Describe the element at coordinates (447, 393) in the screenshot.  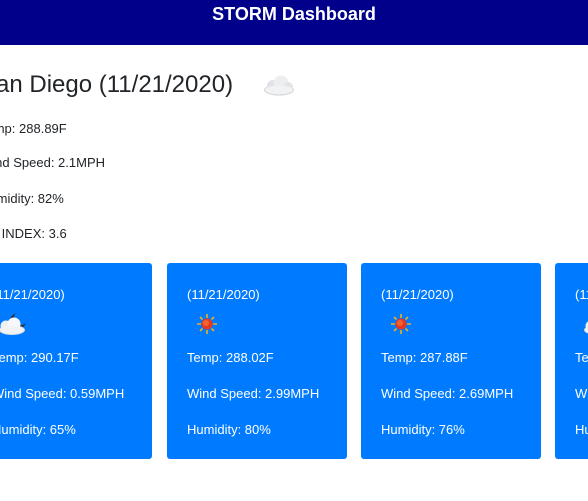
I see `forecast-wind: Wind Speed: 2.69MPH` at that location.